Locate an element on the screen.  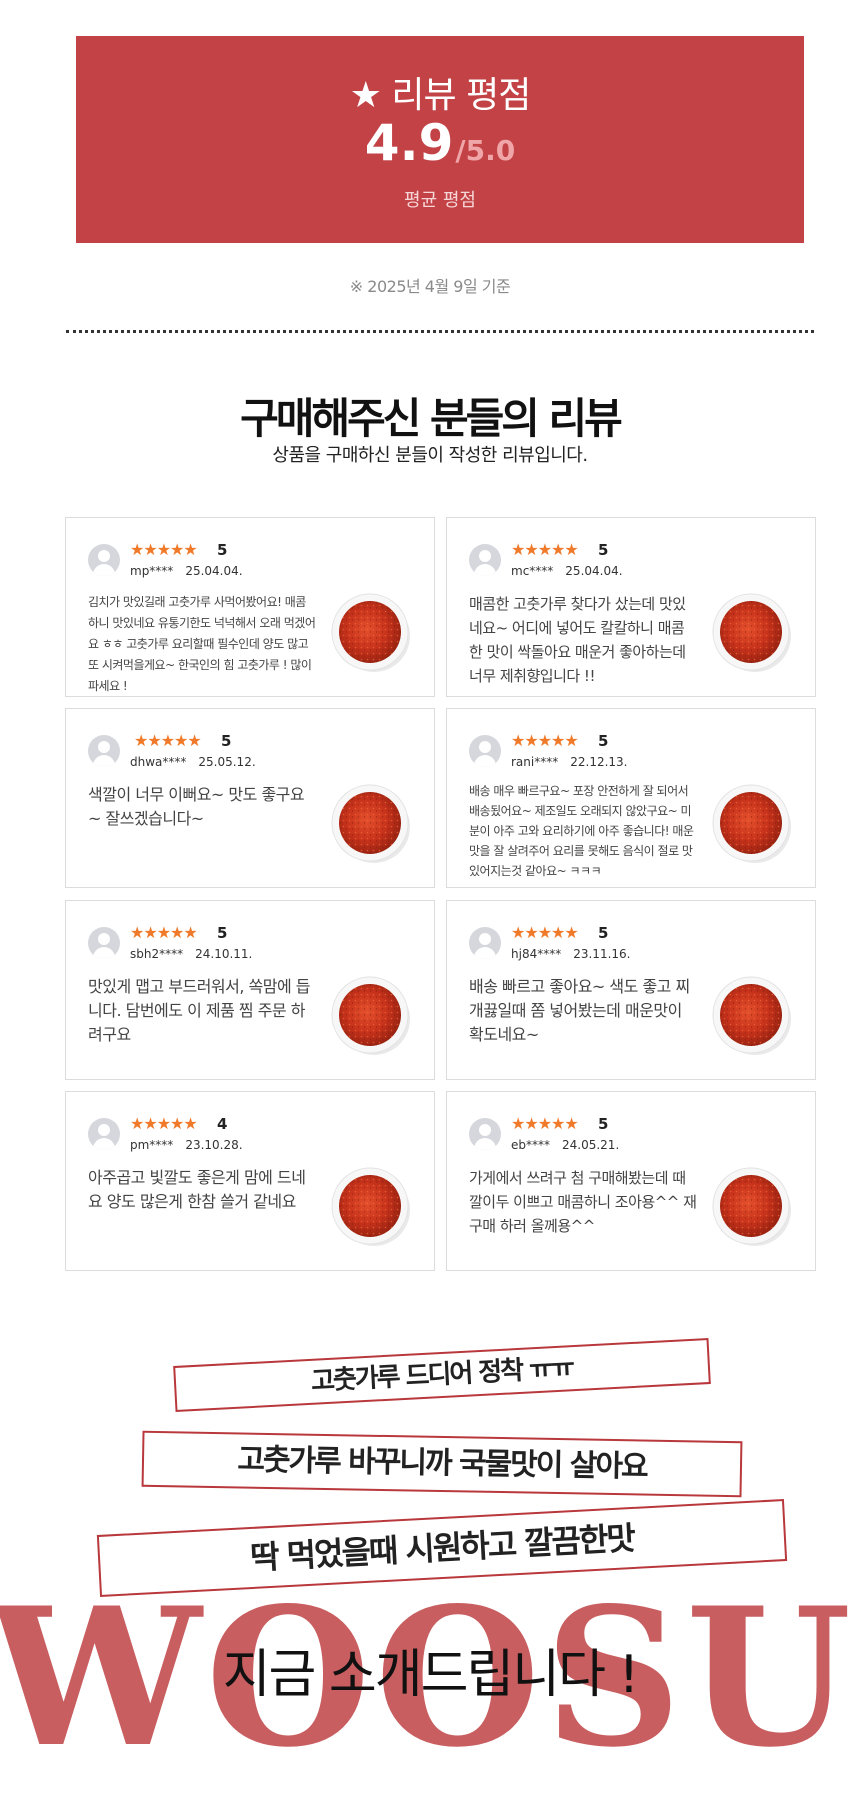
review-meta: dhwa**** 25.05.12. is located at coordinates (193, 762).